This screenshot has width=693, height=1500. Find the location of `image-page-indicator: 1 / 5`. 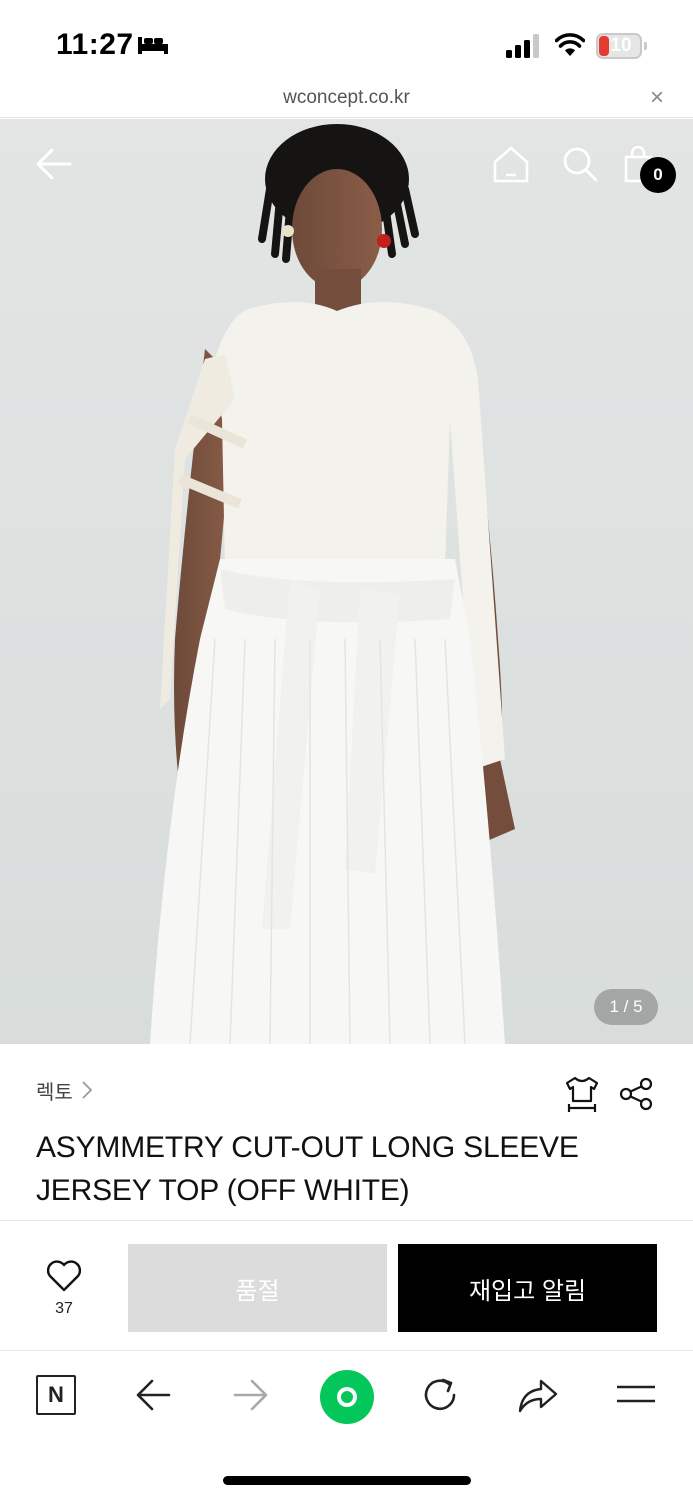

image-page-indicator: 1 / 5 is located at coordinates (626, 1007).